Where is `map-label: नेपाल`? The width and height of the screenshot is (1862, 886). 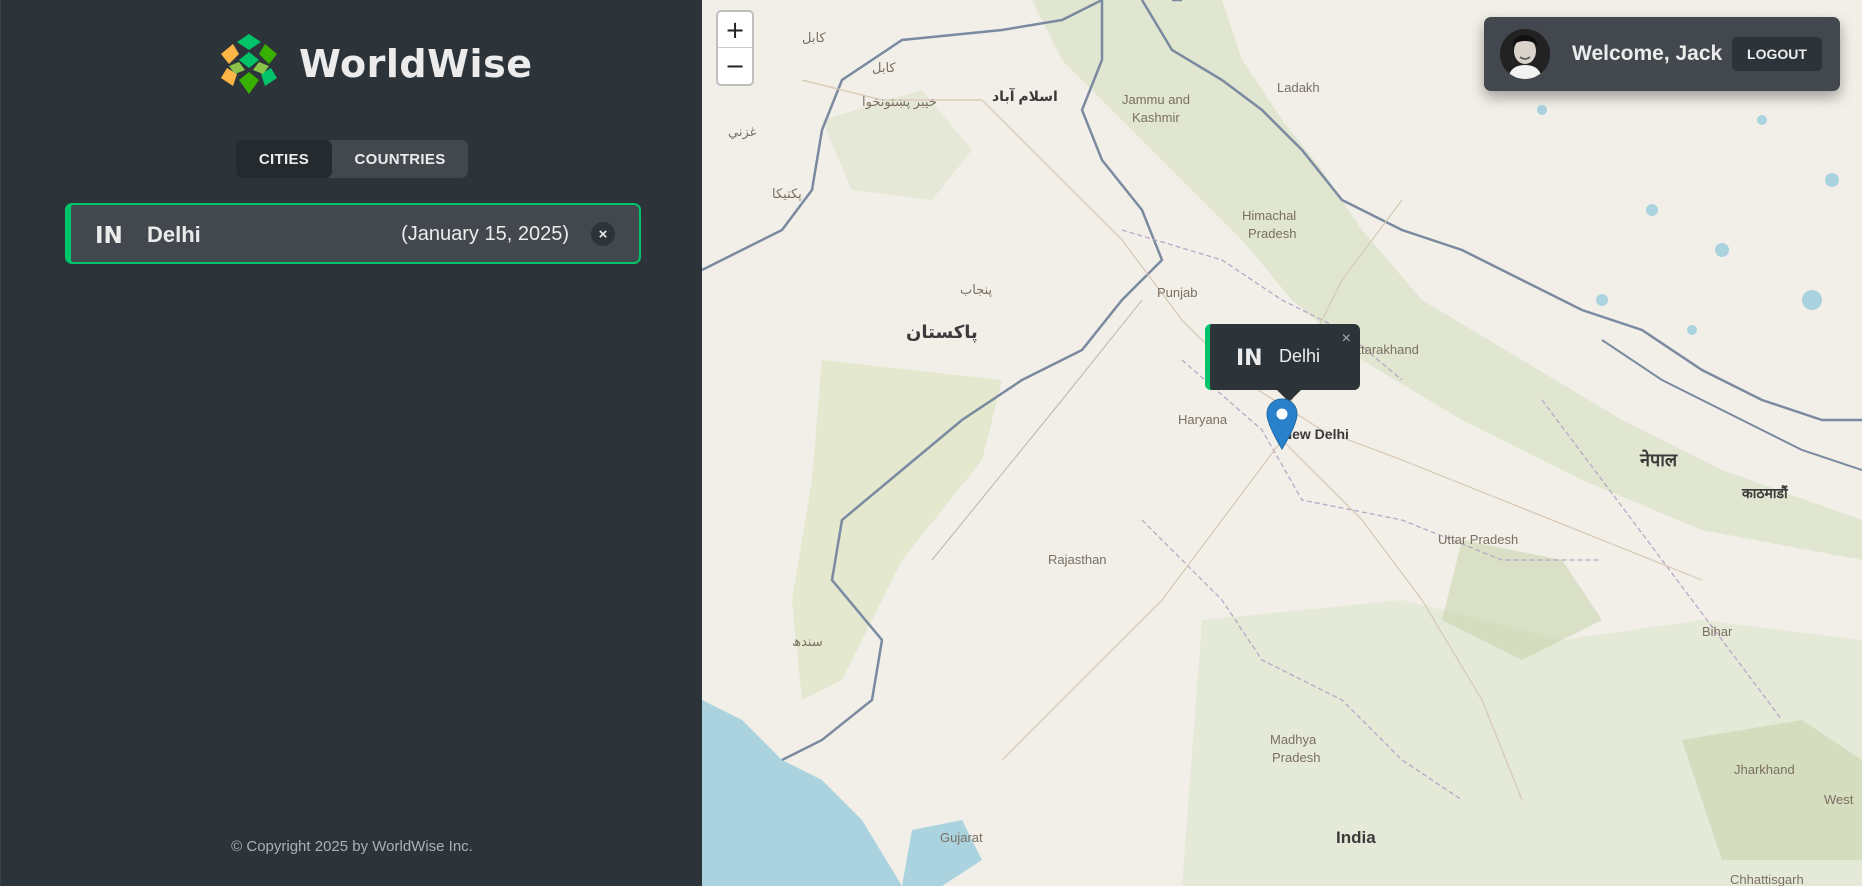 map-label: नेपाल is located at coordinates (1659, 460).